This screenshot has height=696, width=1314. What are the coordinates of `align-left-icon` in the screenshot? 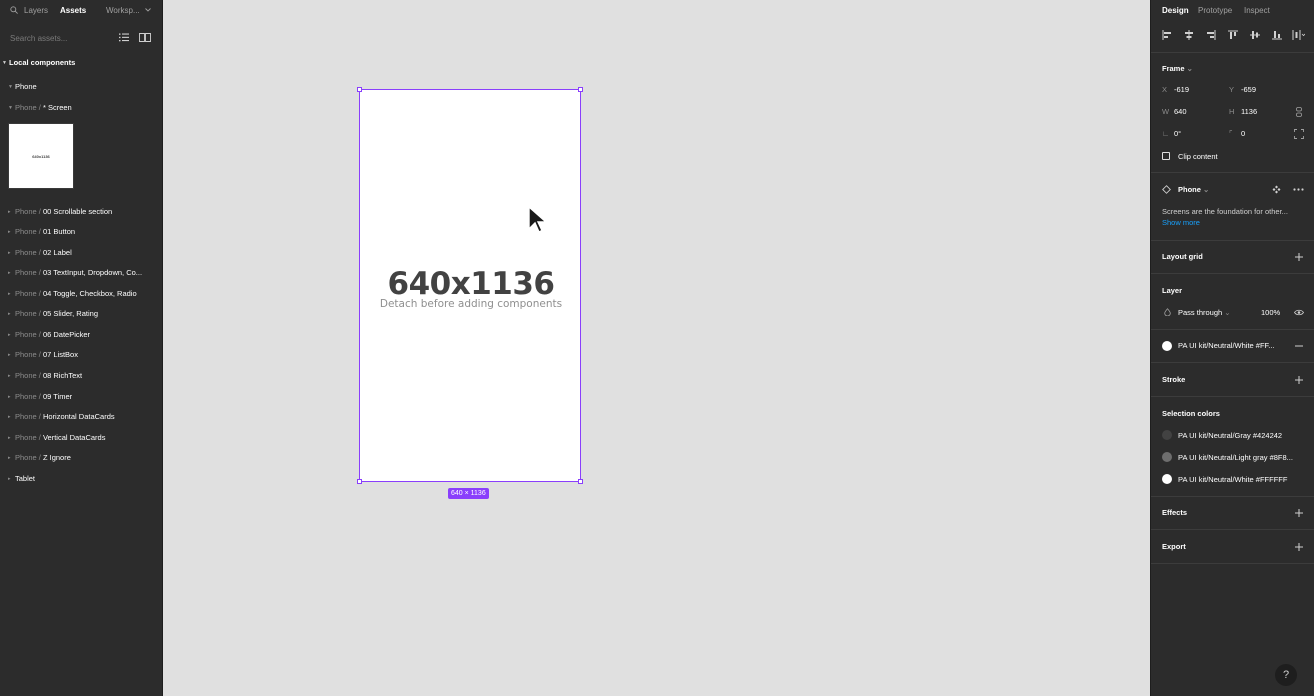 It's located at (1167, 35).